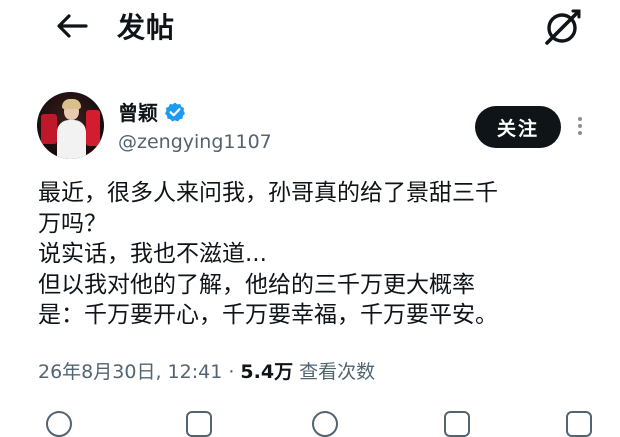 This screenshot has width=620, height=437. I want to click on post-meta: 26年8月30日, 12:41 · 5.4万 查看次数, so click(206, 370).